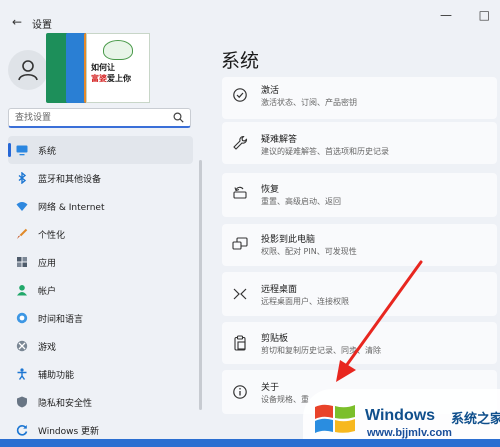 This screenshot has height=447, width=500. I want to click on card-subtitle: 权限、配对 PIN、可发现性, so click(309, 251).